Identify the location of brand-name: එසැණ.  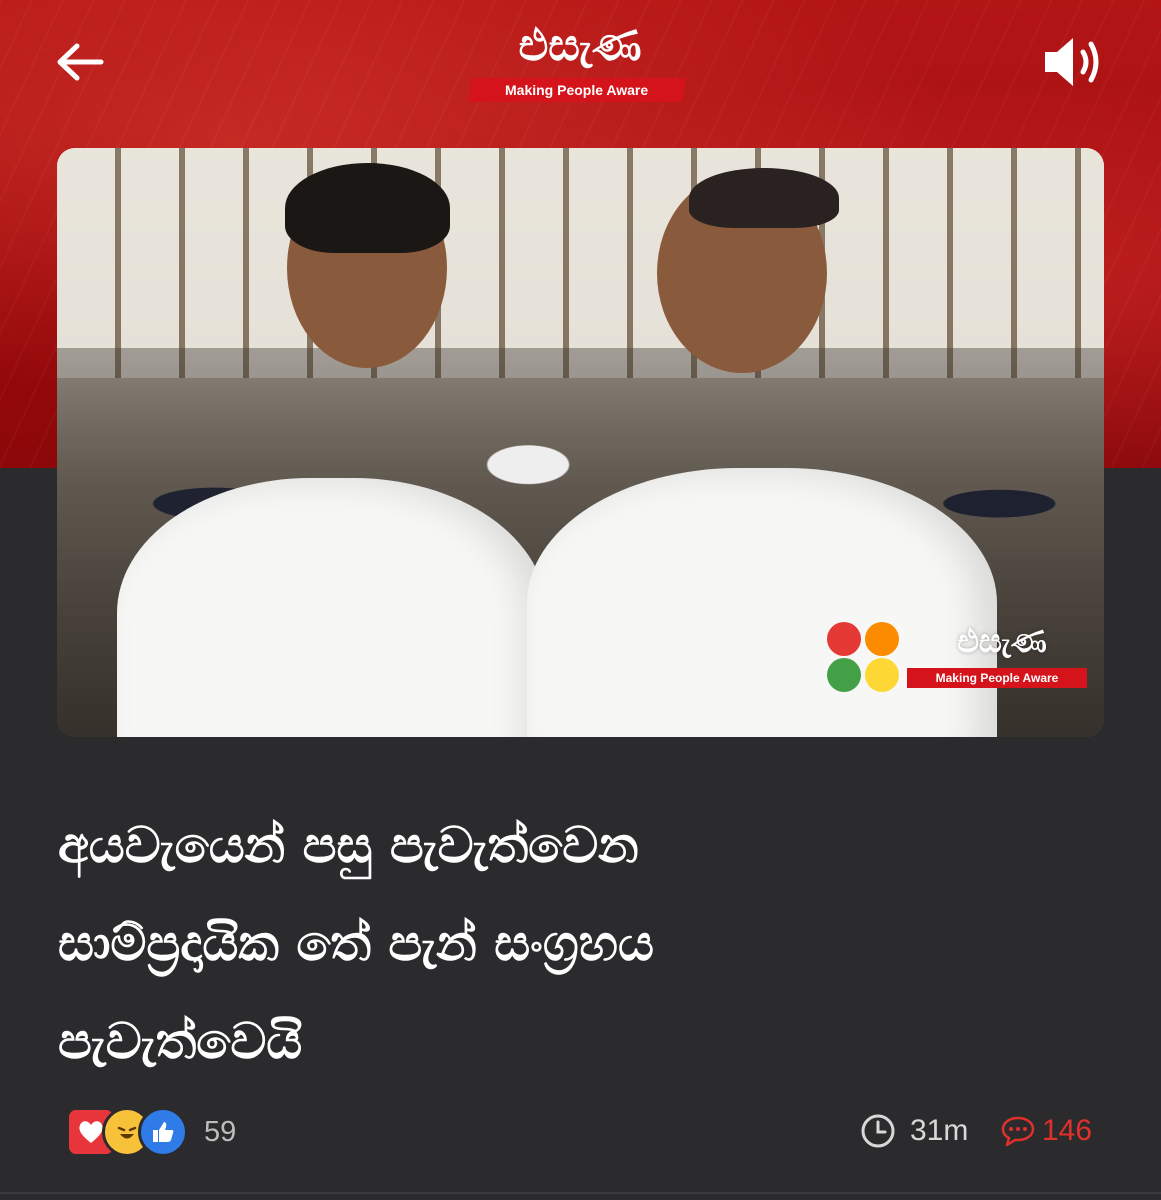
(580, 45).